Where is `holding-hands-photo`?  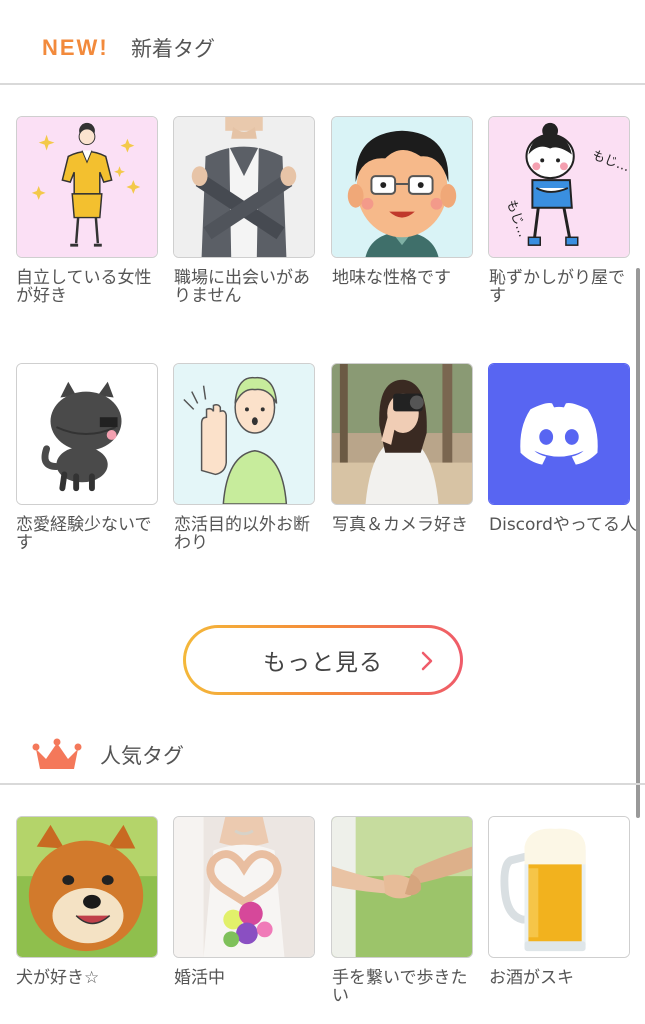 holding-hands-photo is located at coordinates (402, 887).